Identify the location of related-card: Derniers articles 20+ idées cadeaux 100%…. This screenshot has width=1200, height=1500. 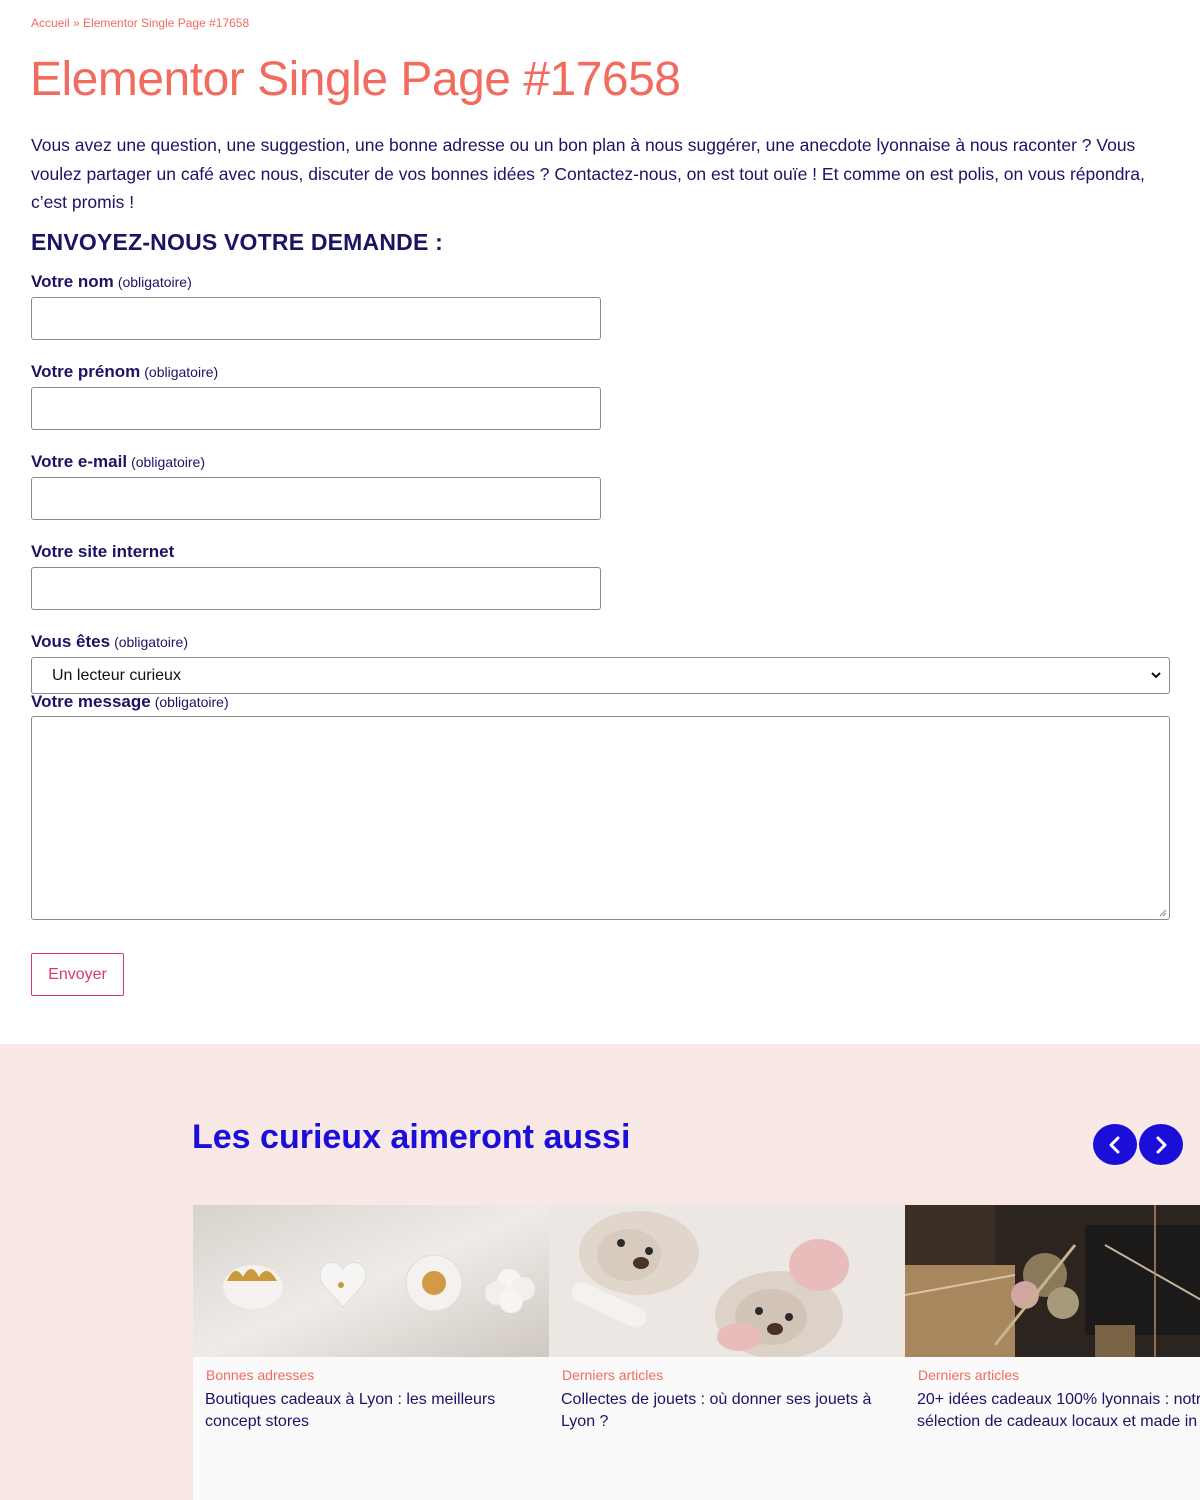
(1052, 1352).